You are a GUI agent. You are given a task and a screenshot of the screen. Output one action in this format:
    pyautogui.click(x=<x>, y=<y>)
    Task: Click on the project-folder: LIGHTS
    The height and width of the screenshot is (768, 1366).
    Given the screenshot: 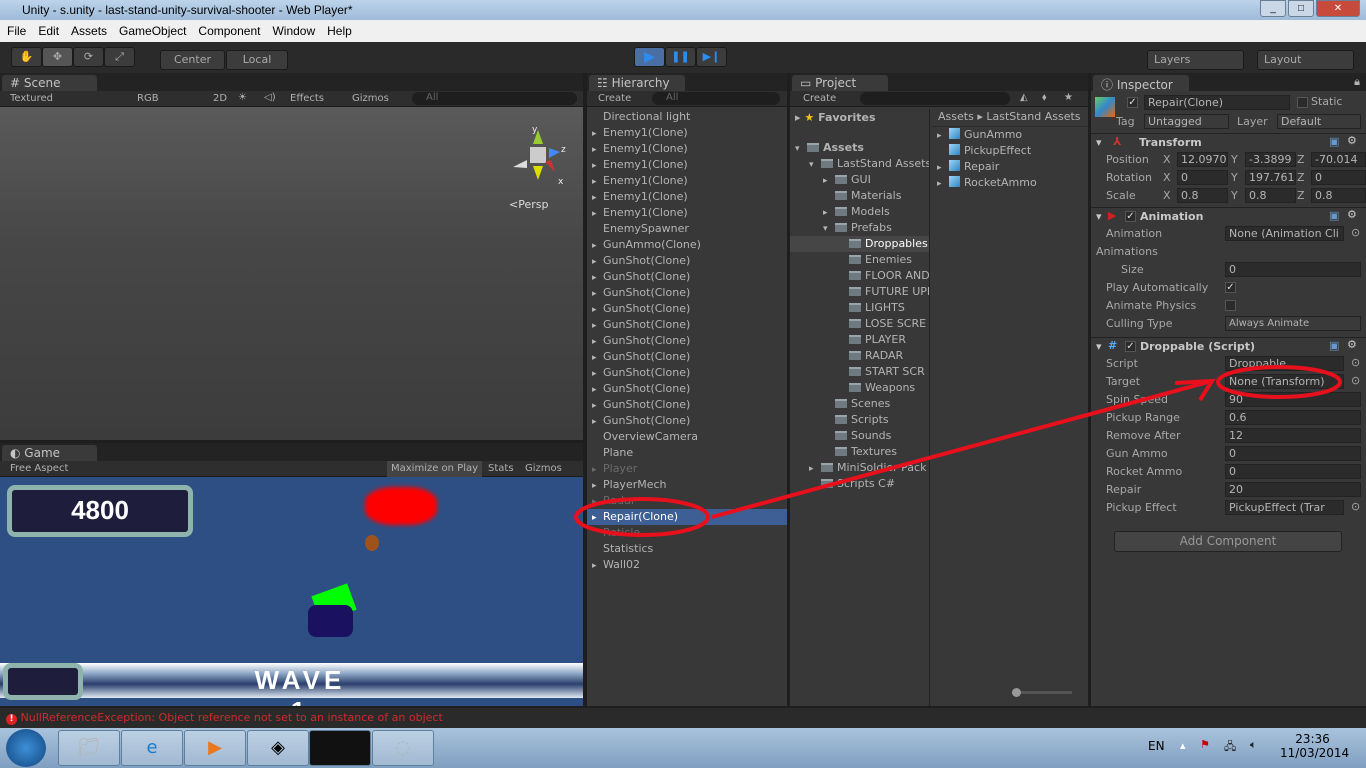 What is the action you would take?
    pyautogui.click(x=859, y=308)
    